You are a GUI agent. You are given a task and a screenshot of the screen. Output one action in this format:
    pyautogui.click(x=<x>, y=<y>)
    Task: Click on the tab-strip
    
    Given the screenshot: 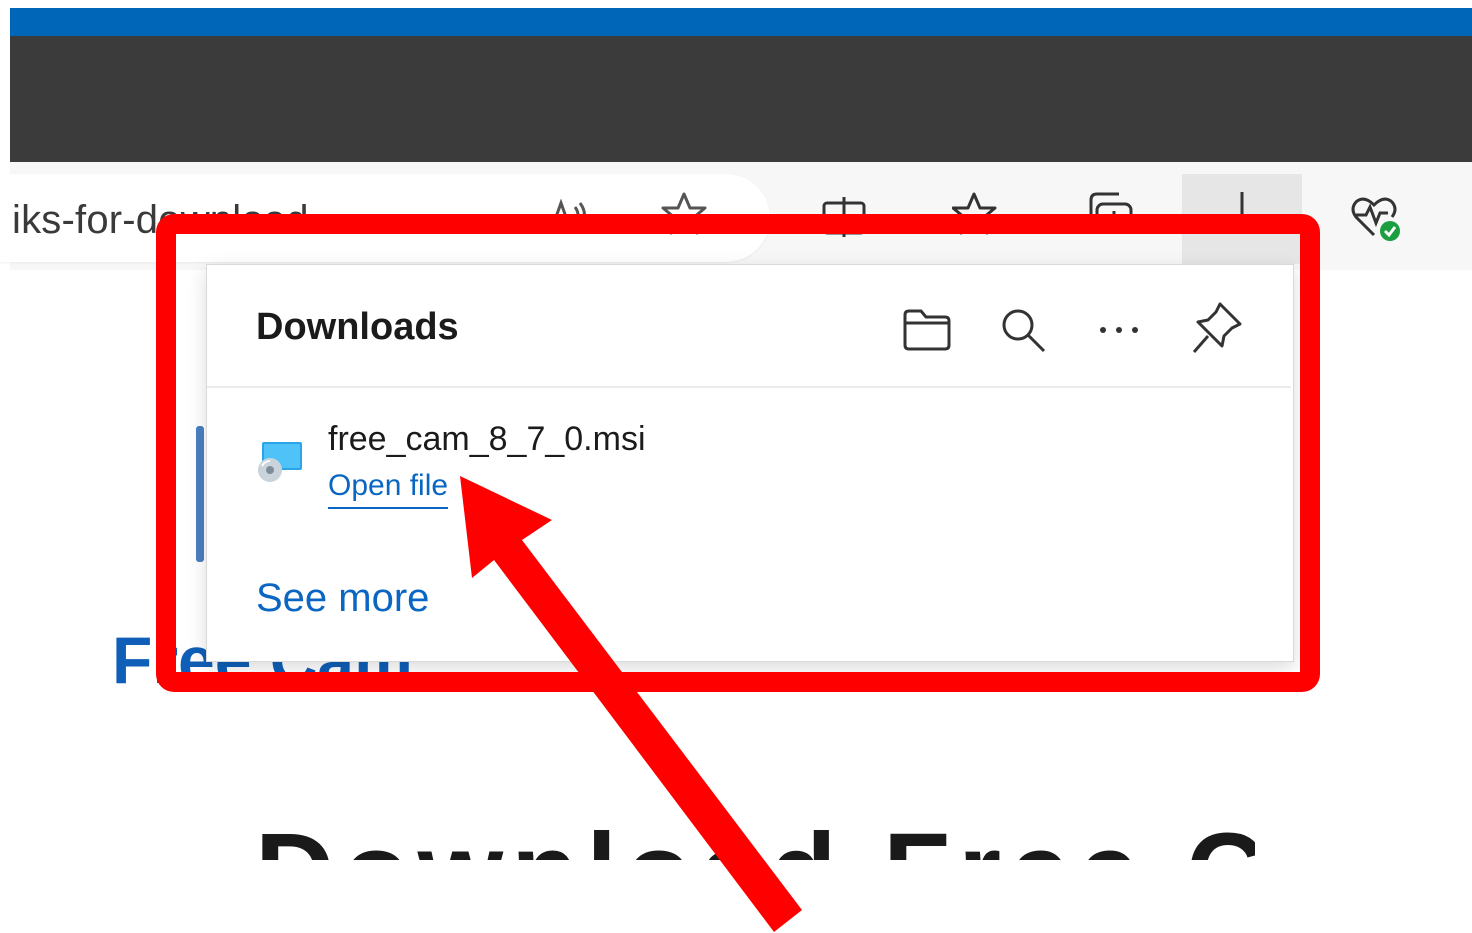 What is the action you would take?
    pyautogui.click(x=741, y=99)
    